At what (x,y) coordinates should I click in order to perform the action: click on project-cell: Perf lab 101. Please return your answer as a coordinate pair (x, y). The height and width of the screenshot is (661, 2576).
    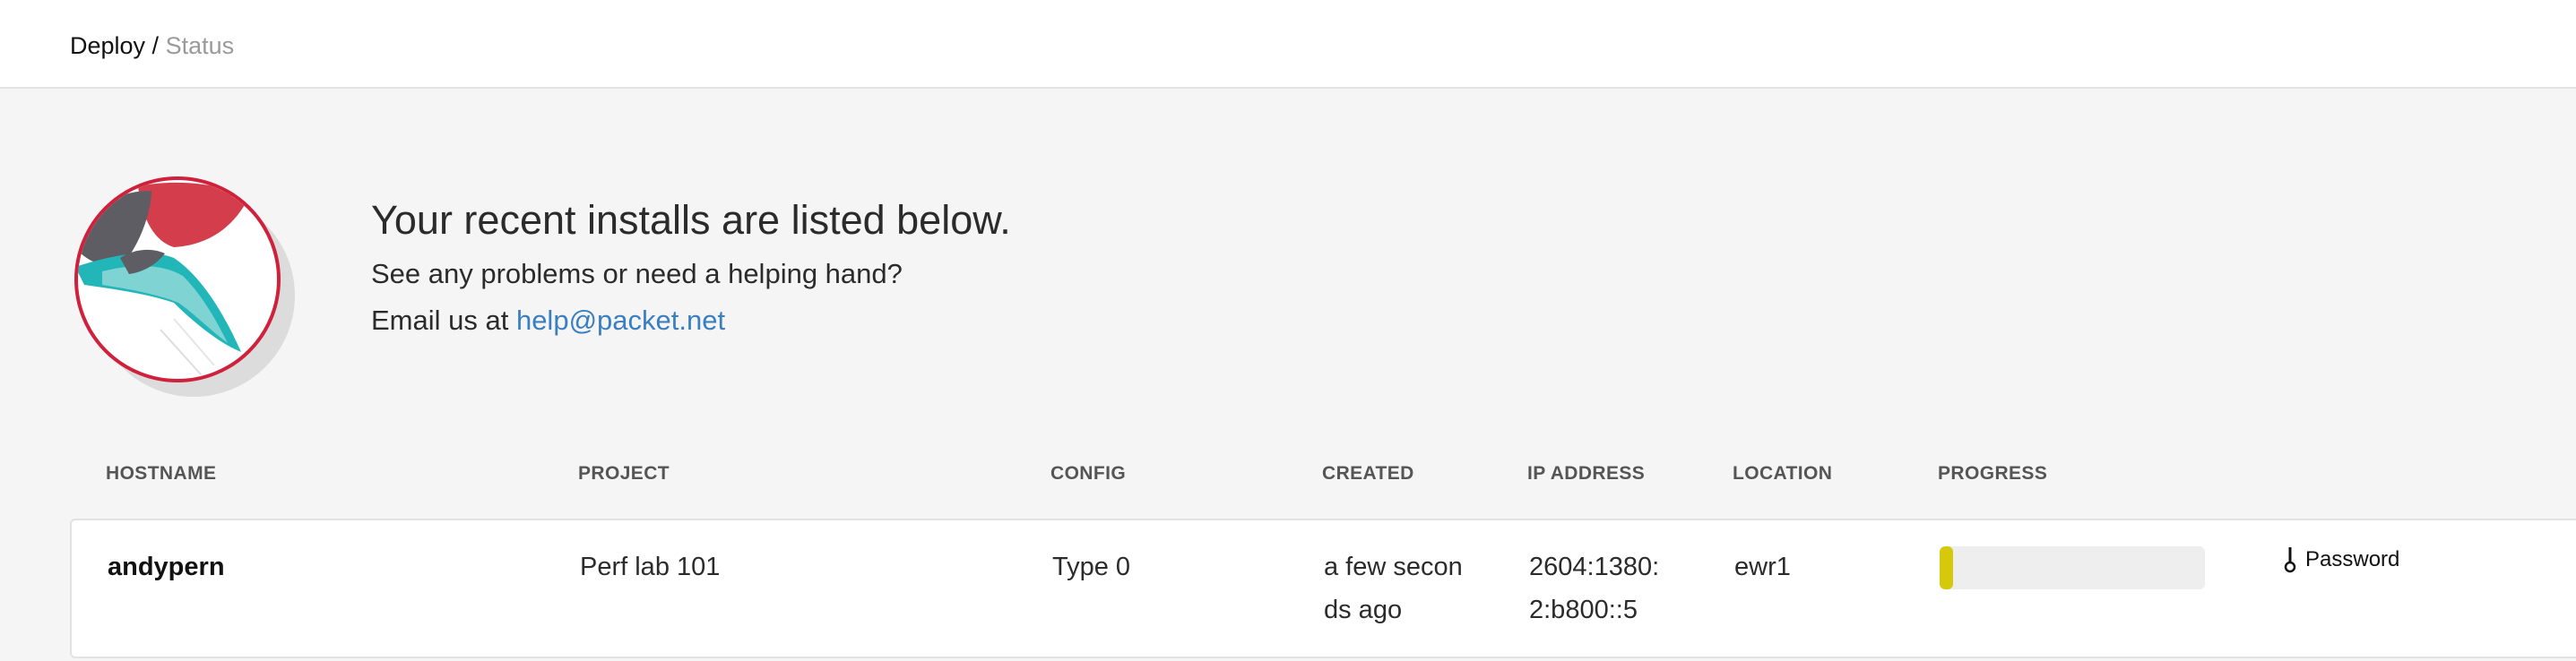
    Looking at the image, I should click on (650, 567).